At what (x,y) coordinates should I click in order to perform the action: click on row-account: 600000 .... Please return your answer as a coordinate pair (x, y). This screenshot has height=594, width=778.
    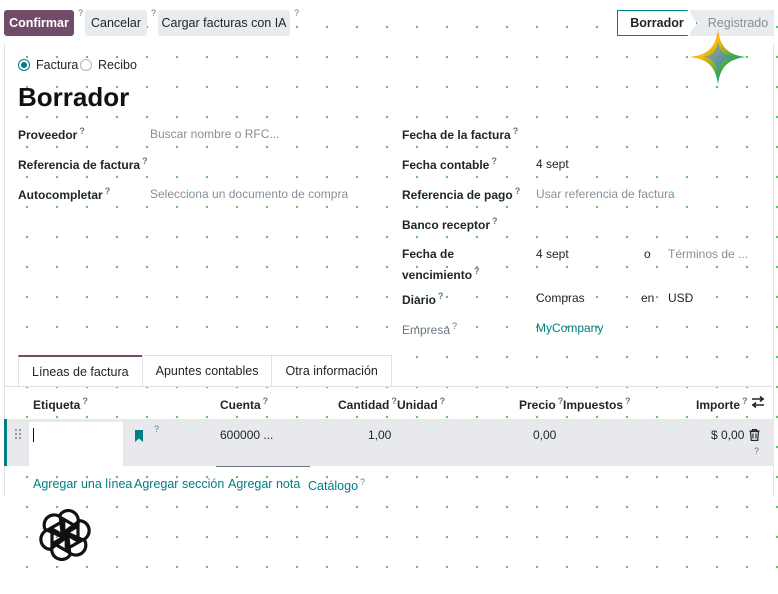
    Looking at the image, I should click on (246, 435).